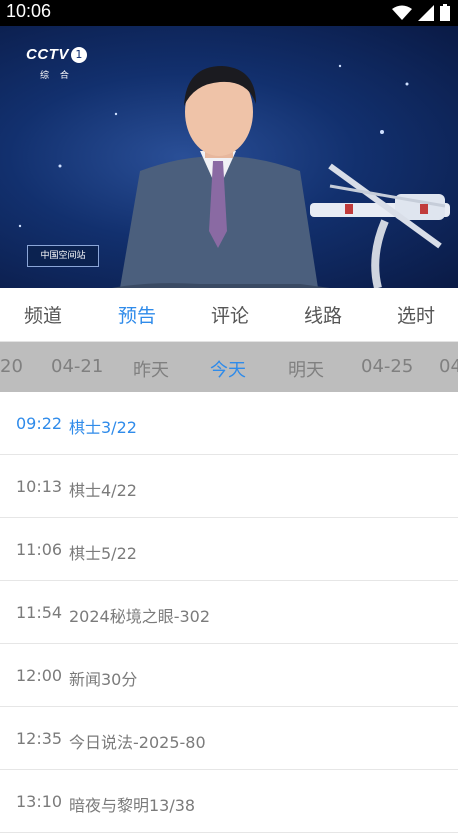 This screenshot has width=458, height=833. Describe the element at coordinates (103, 427) in the screenshot. I see `program-title: 棋士3/22` at that location.